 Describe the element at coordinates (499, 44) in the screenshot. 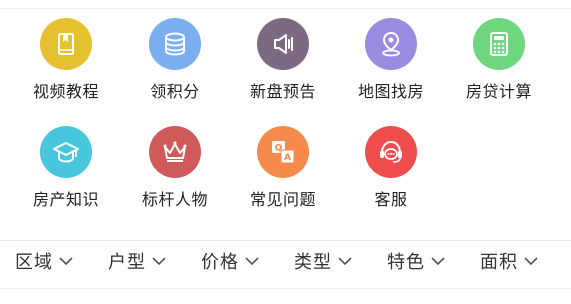

I see `calculator-icon` at that location.